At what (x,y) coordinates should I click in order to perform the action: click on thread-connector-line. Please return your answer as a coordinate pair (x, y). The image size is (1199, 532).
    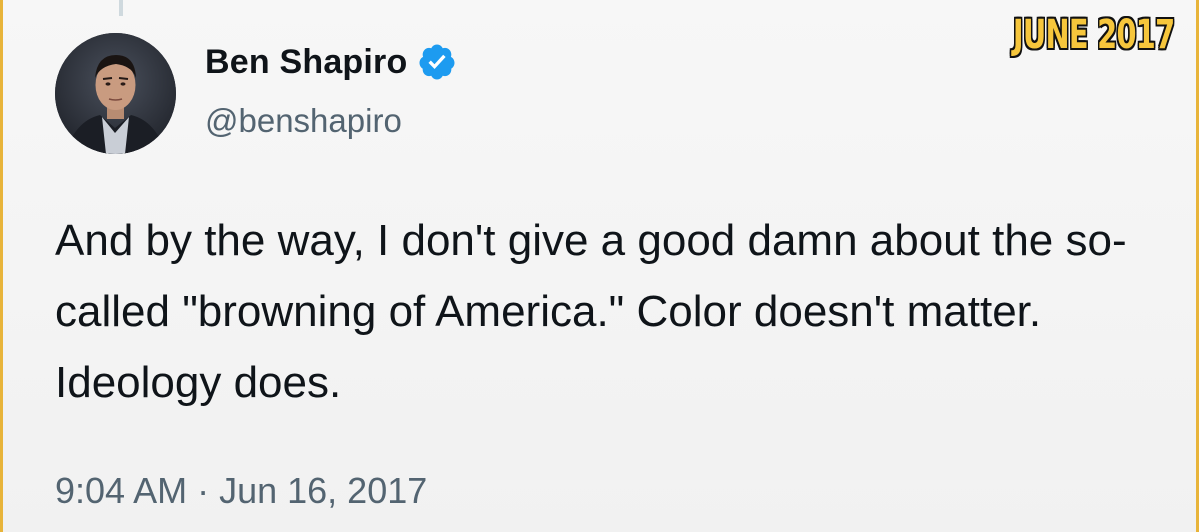
    Looking at the image, I should click on (121, 8).